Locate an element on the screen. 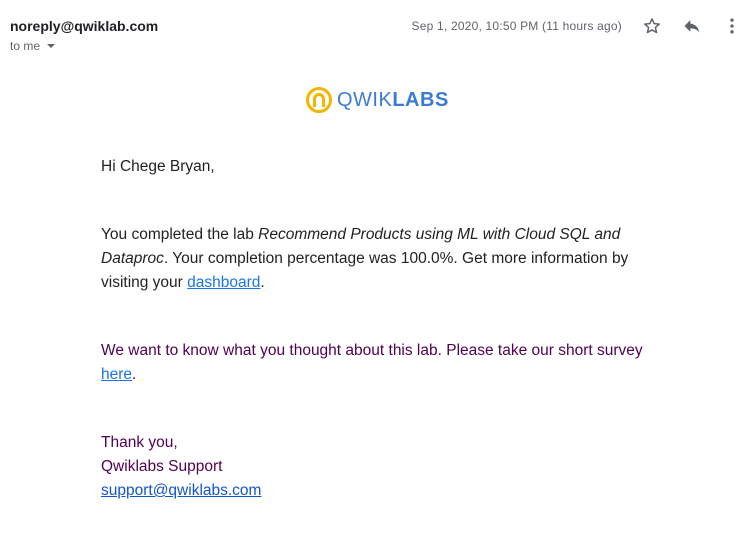 This screenshot has height=541, width=753. para2-end: . is located at coordinates (134, 374).